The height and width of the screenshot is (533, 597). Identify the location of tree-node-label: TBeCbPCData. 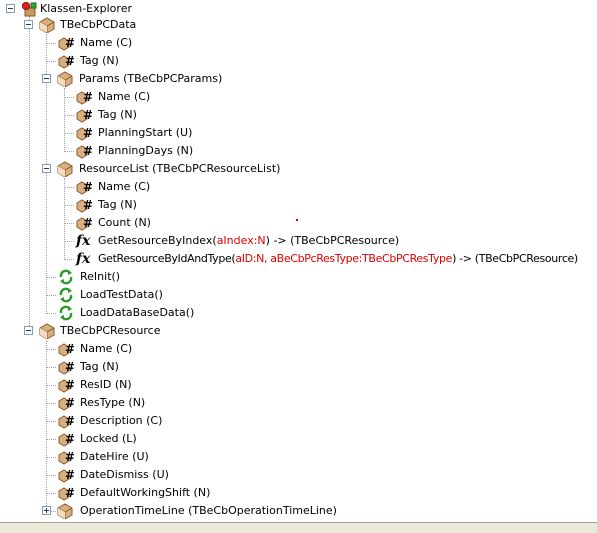
(98, 24).